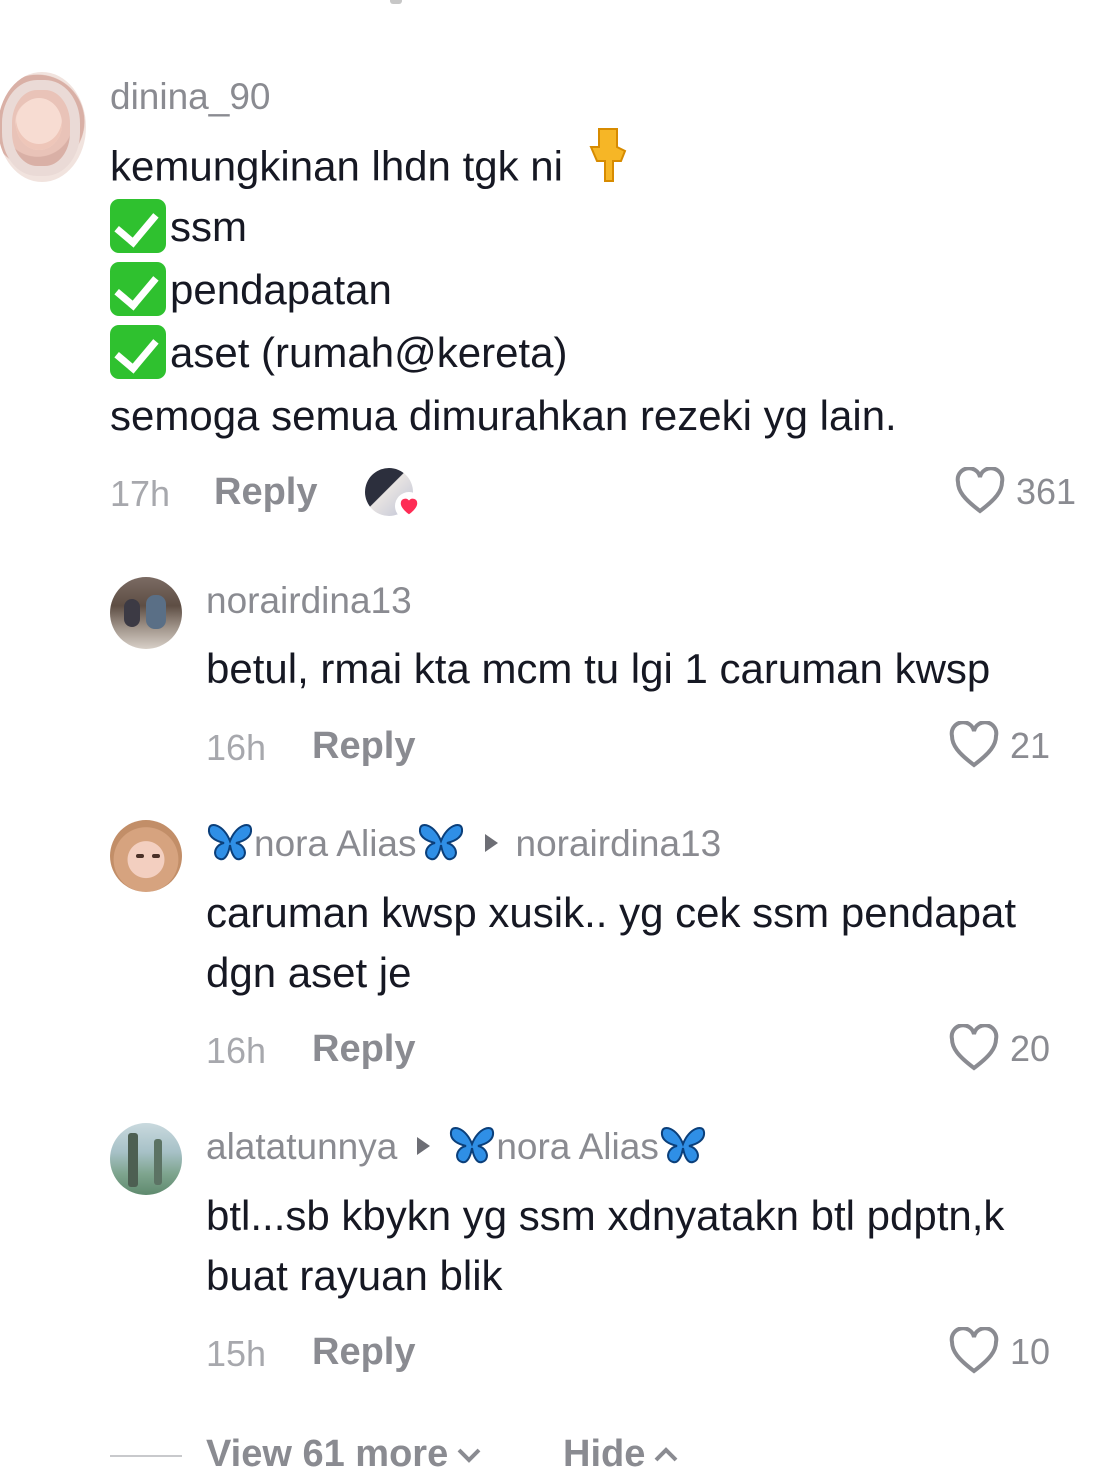 The image size is (1111, 1481). What do you see at coordinates (666, 1451) in the screenshot?
I see `chevron-up-icon` at bounding box center [666, 1451].